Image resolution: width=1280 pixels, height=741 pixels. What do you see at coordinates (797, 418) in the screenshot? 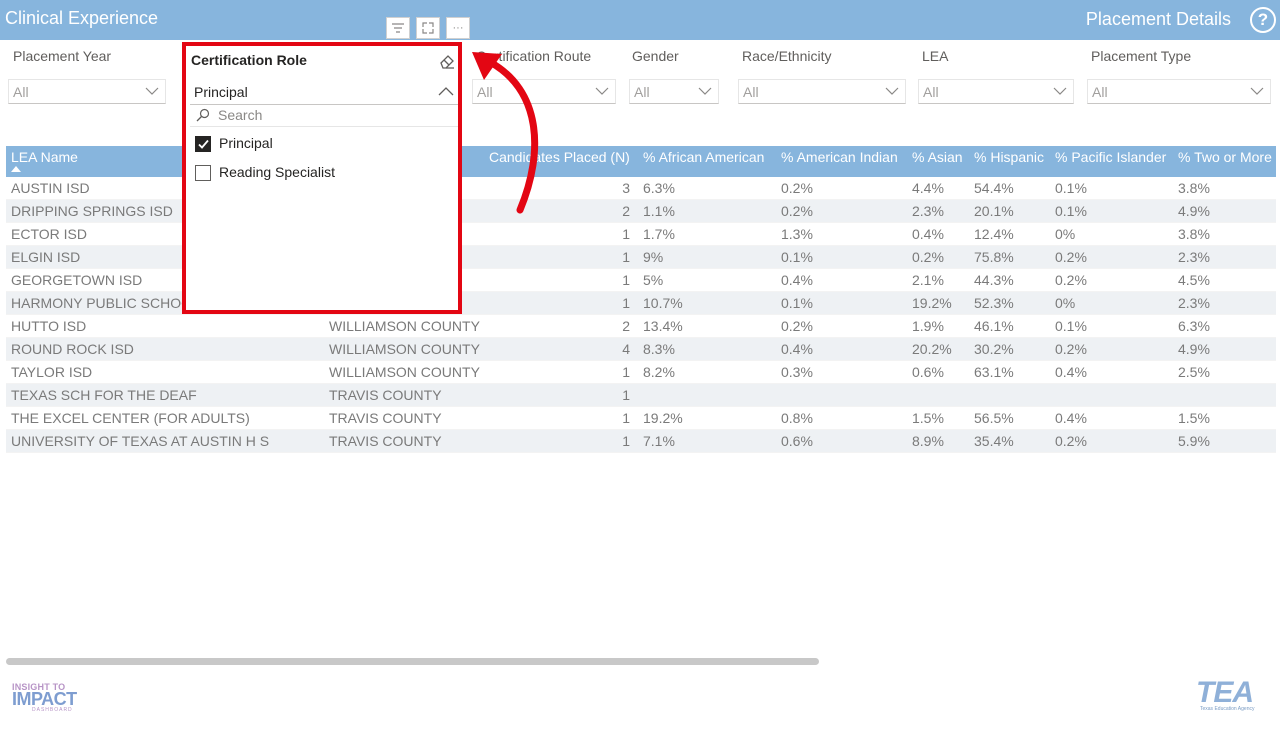
I see `cell-american-indian: 0.8%` at bounding box center [797, 418].